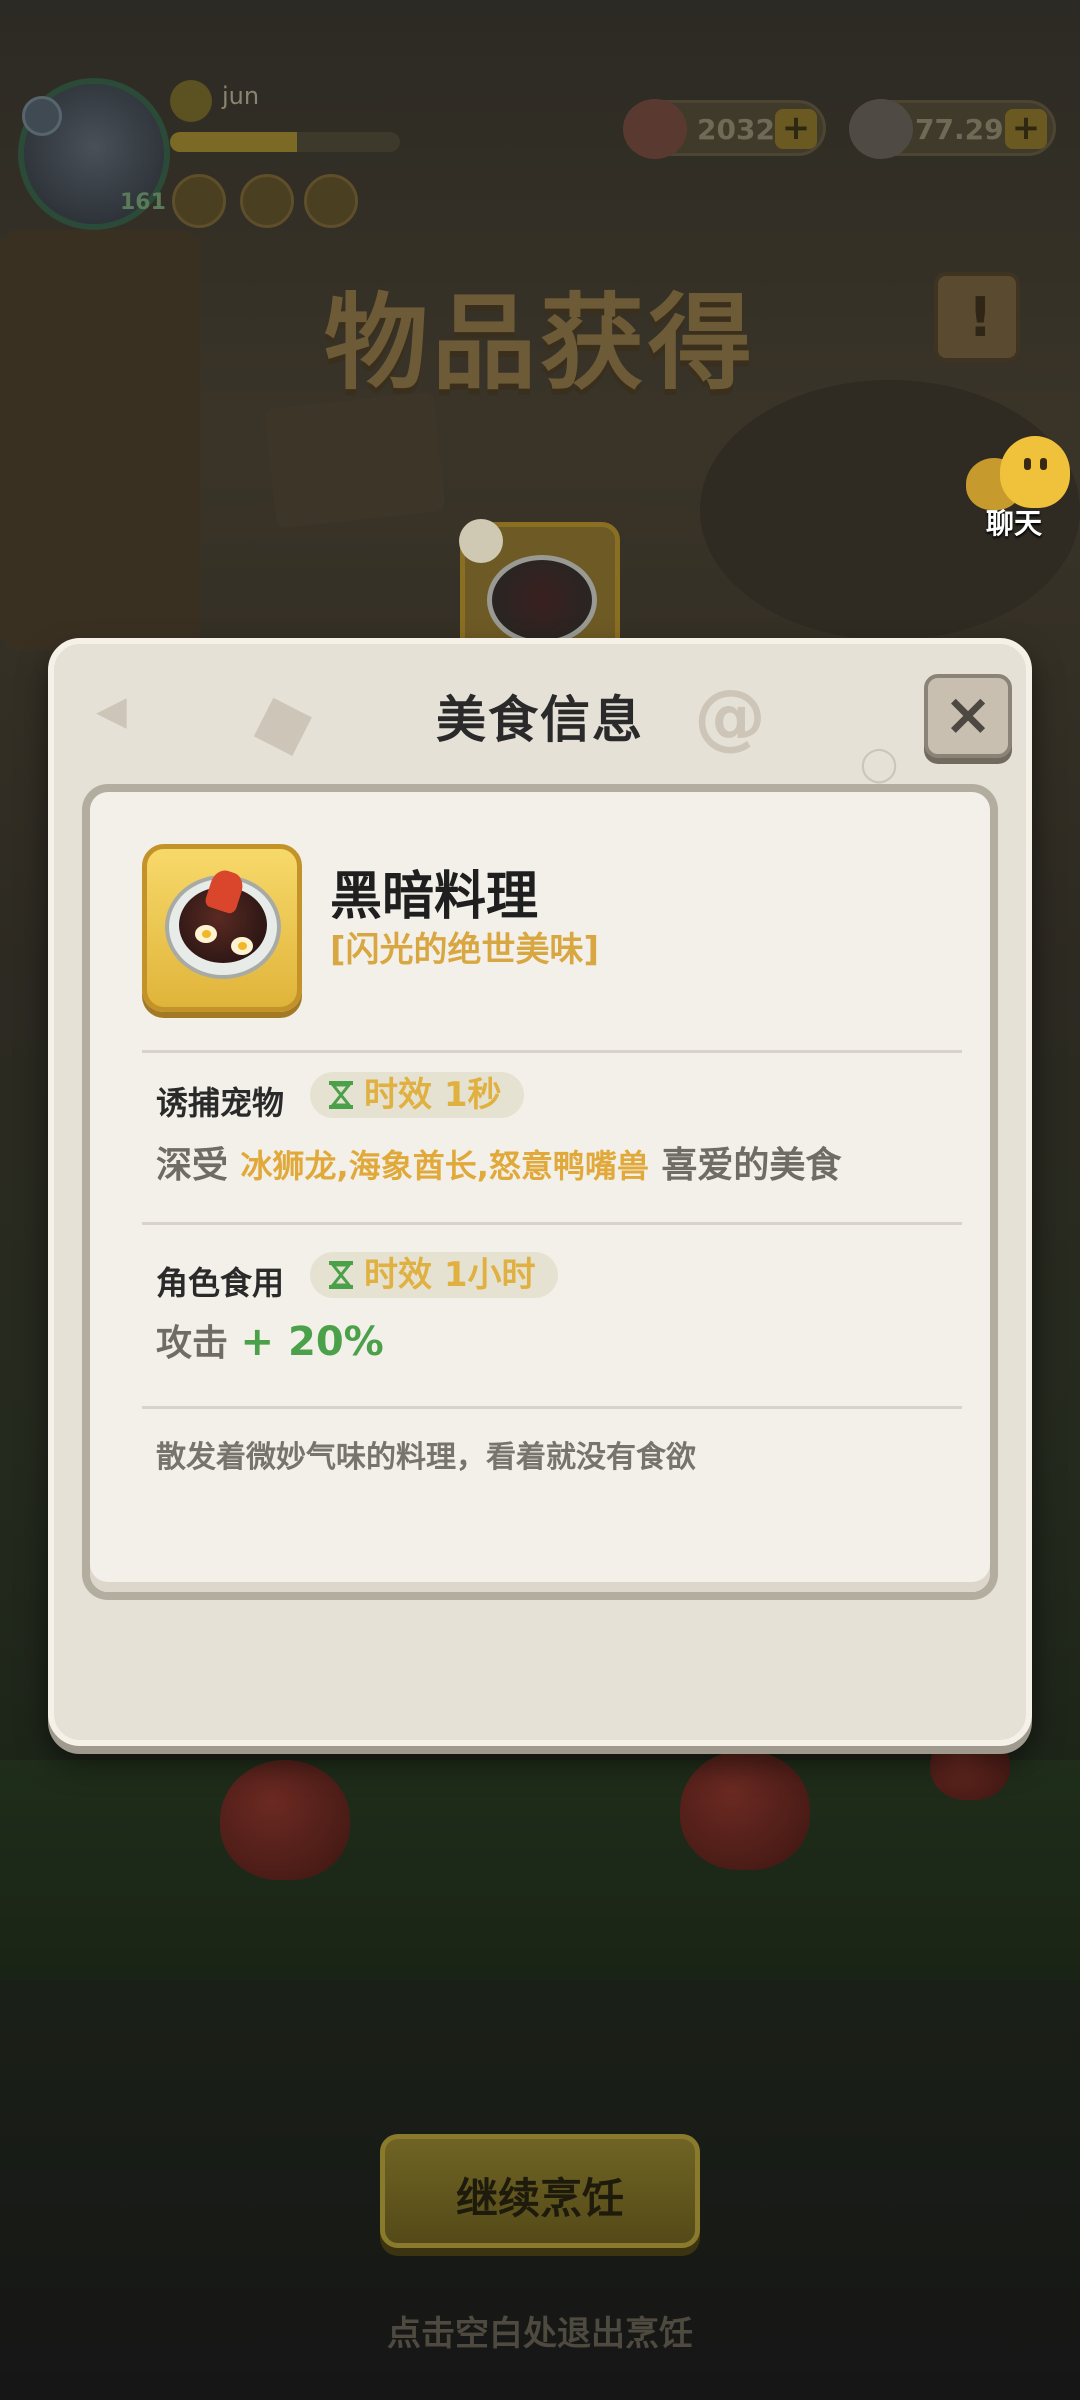 Image resolution: width=1080 pixels, height=2400 pixels. I want to click on flavor-text: 散发着微妙气味的料理，看着就没有食欲, so click(426, 1457).